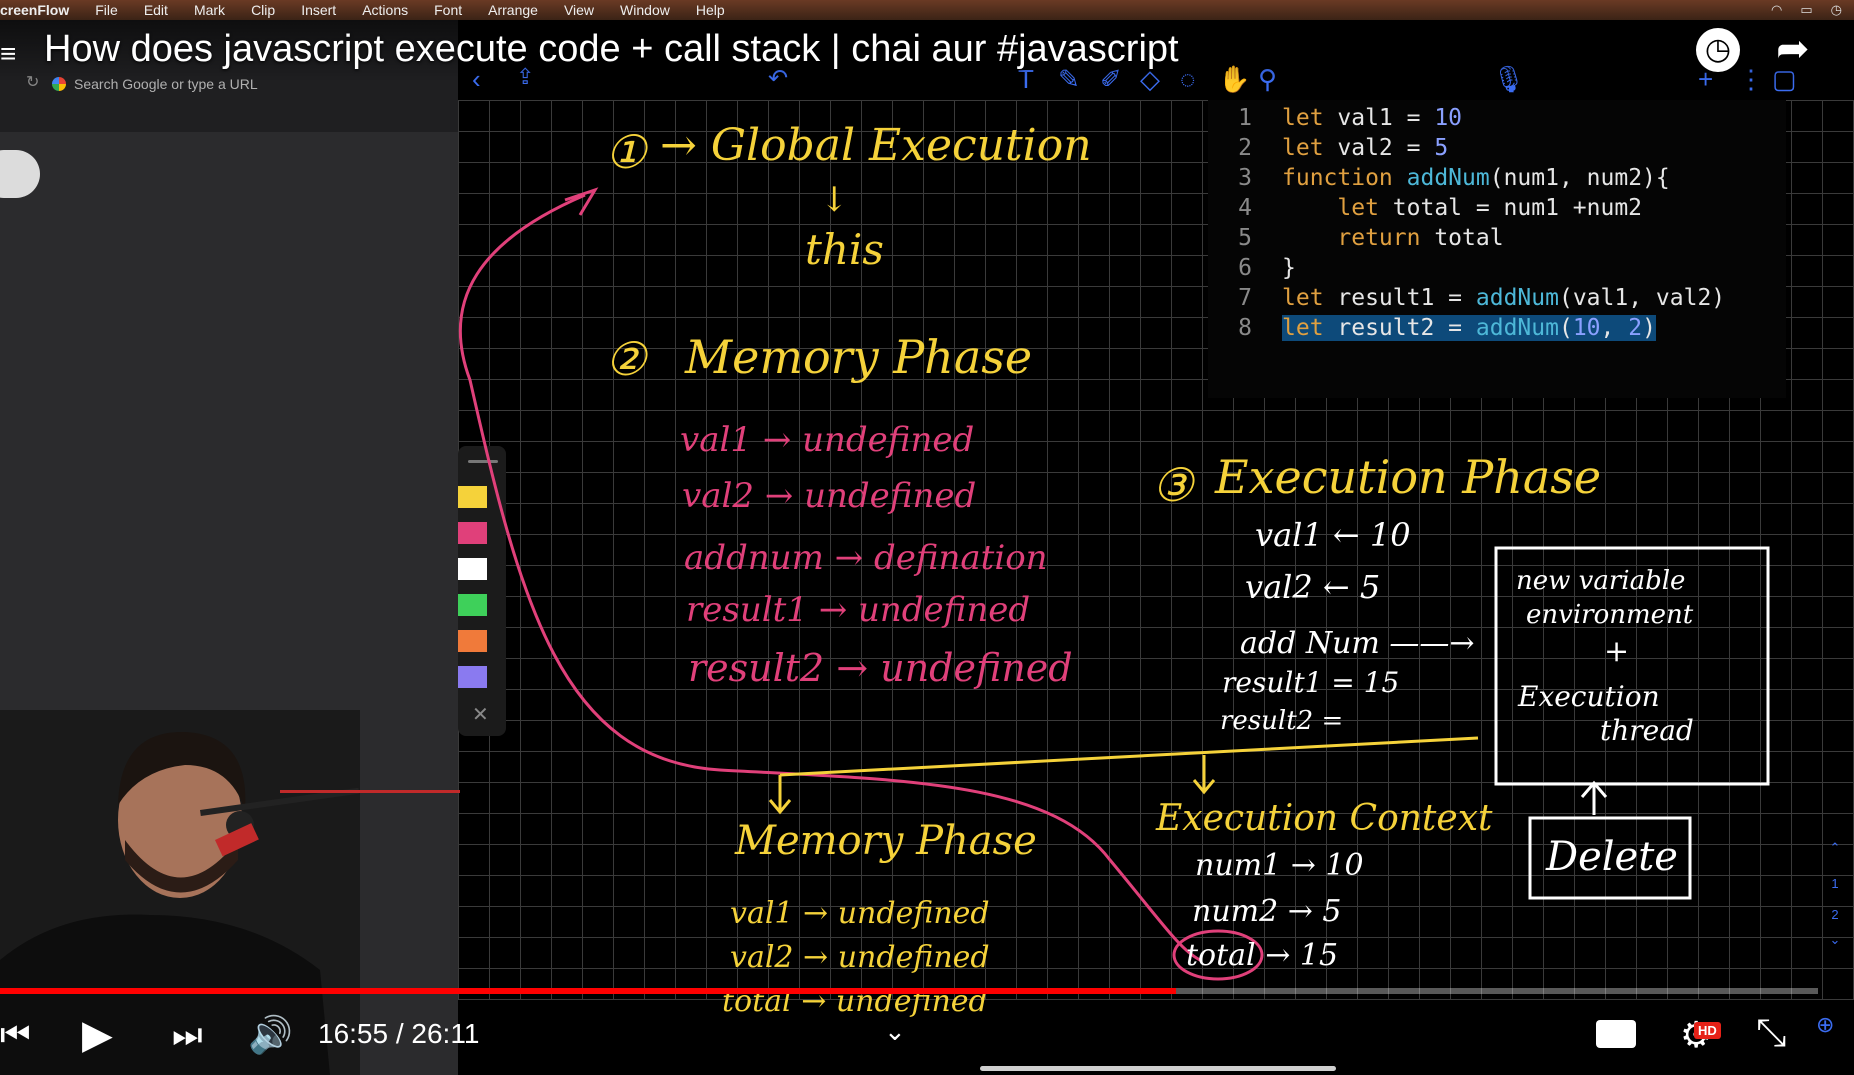 The image size is (1854, 1075). Describe the element at coordinates (1357, 643) in the screenshot. I see `exec-line-3: add Num ——→` at that location.